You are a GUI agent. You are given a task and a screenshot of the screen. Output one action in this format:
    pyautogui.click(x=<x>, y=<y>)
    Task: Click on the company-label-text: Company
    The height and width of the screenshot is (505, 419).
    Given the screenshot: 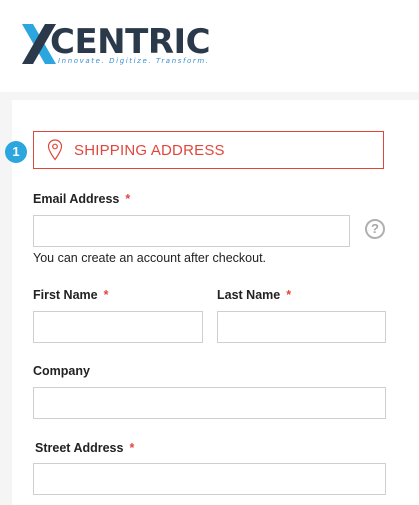 What is the action you would take?
    pyautogui.click(x=61, y=371)
    